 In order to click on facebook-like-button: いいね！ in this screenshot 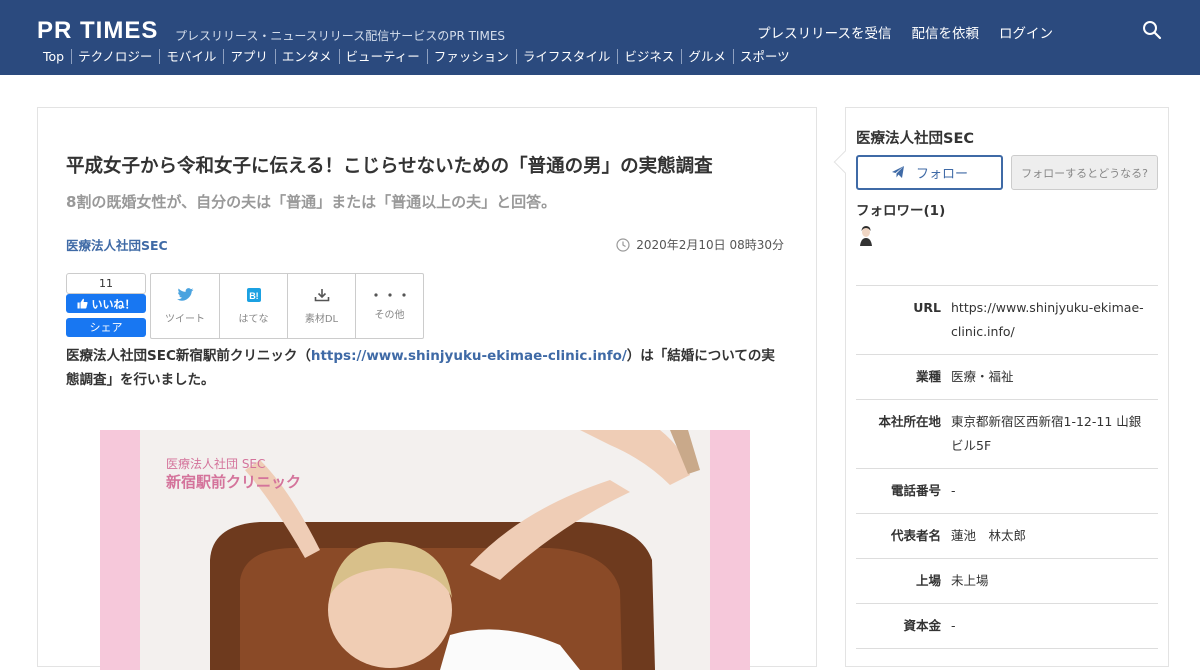, I will do `click(106, 303)`.